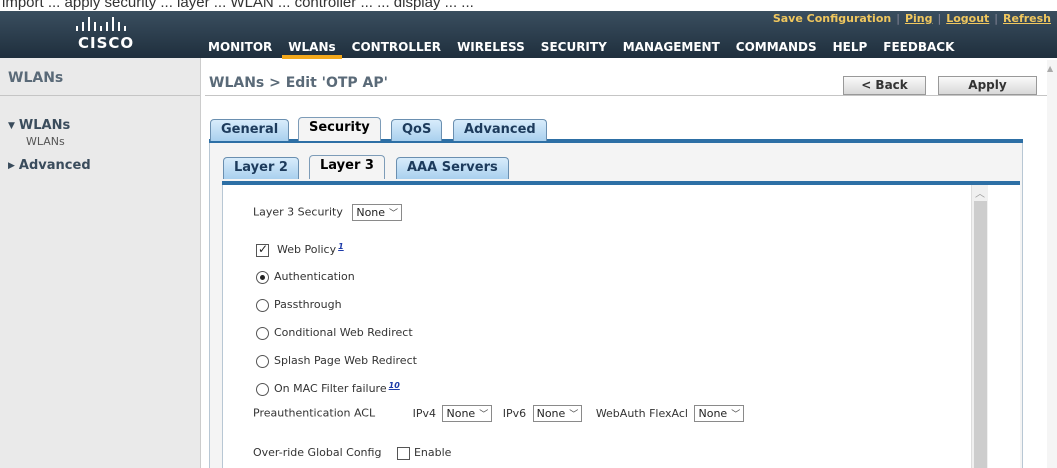 This screenshot has width=1057, height=468. I want to click on layer3-security-select: None ﹀, so click(377, 212).